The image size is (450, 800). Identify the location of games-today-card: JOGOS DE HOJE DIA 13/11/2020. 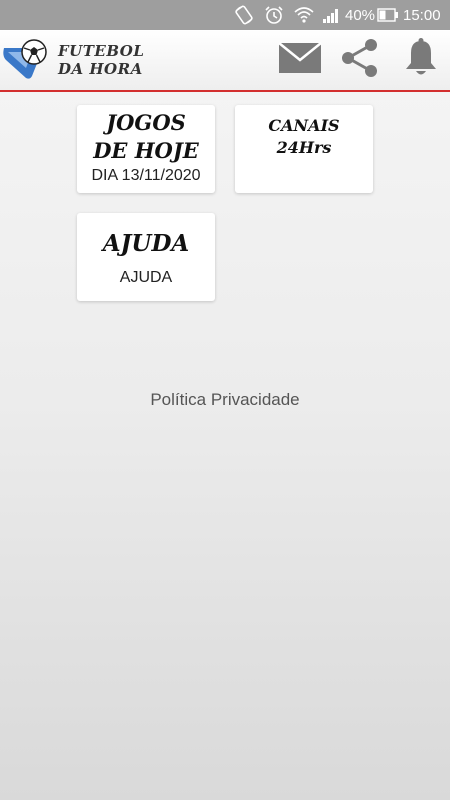
(146, 149).